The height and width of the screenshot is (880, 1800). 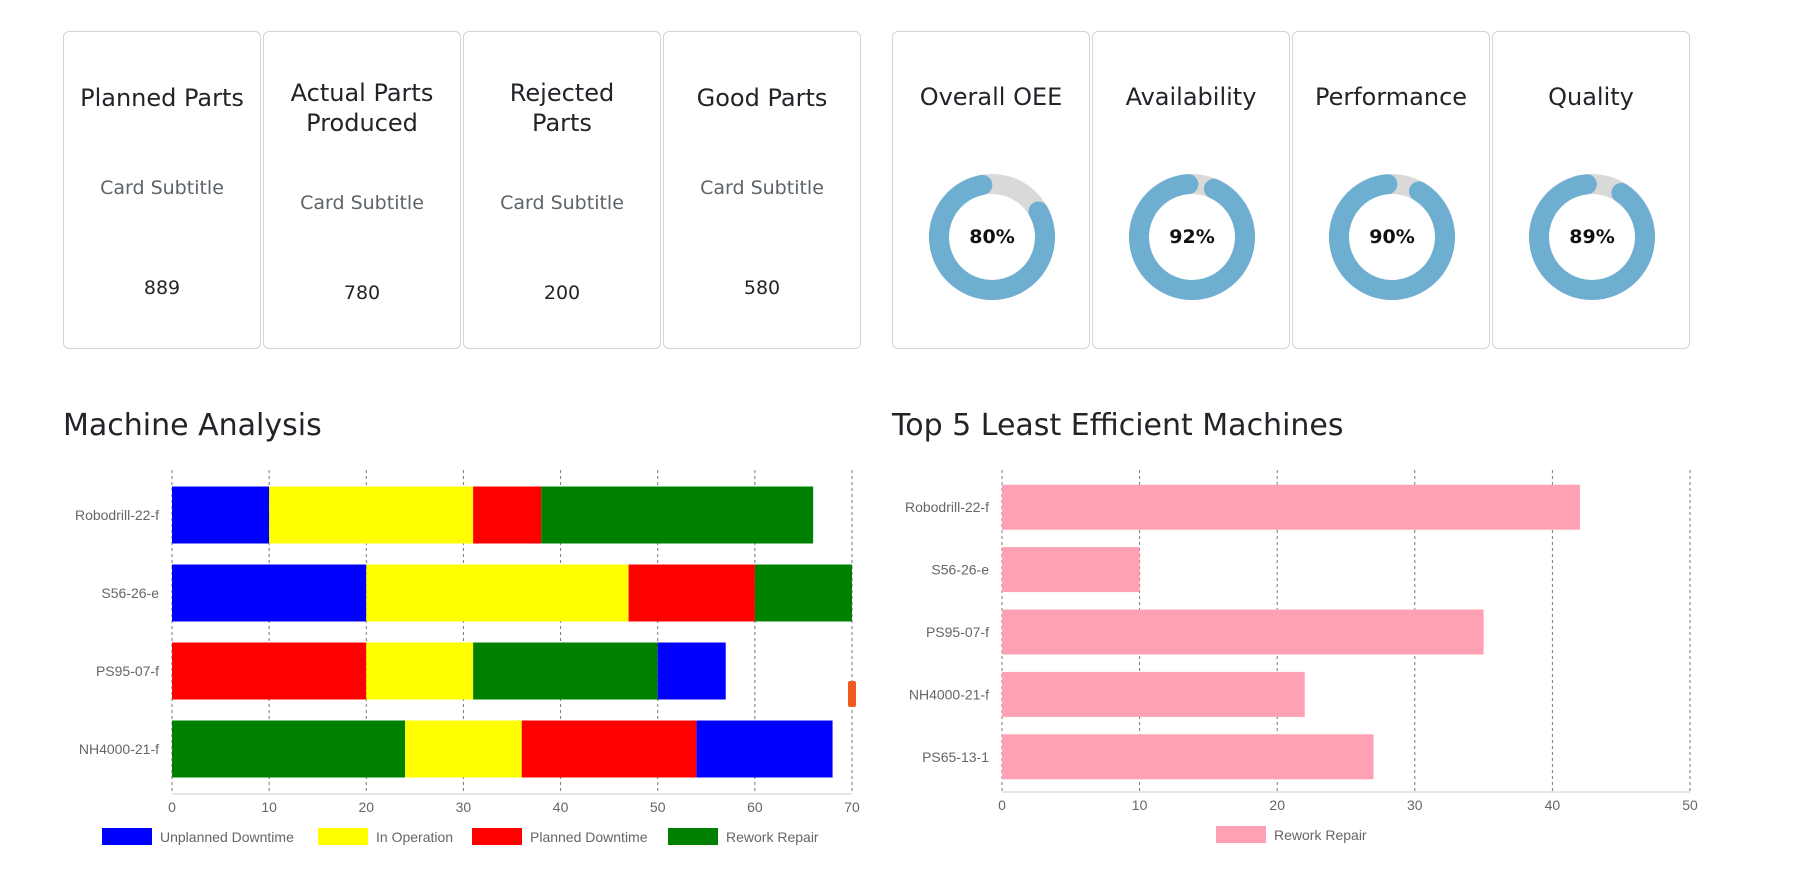 What do you see at coordinates (362, 93) in the screenshot?
I see `kpi-card-title: Actual Parts` at bounding box center [362, 93].